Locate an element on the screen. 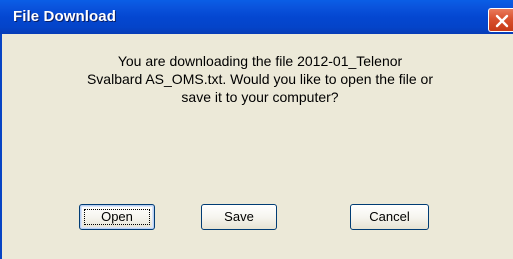 The image size is (513, 259). cancel-button-label: Cancel is located at coordinates (389, 216).